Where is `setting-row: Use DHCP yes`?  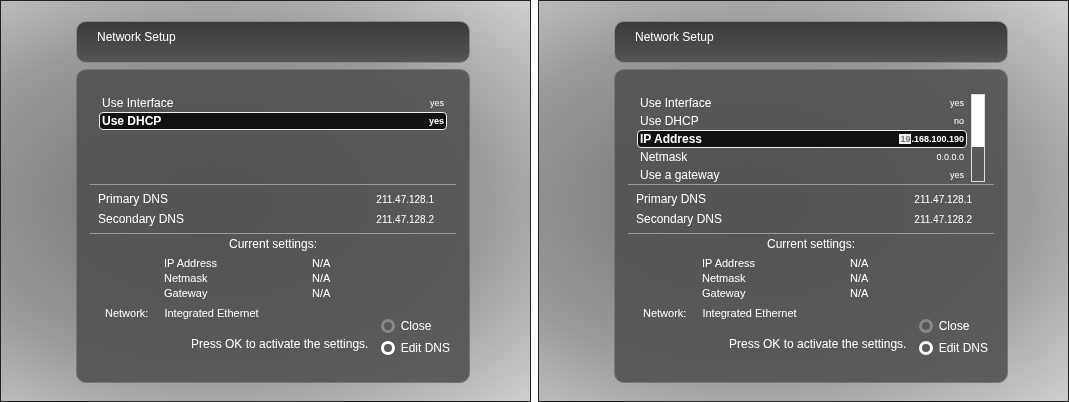 setting-row: Use DHCP yes is located at coordinates (273, 121).